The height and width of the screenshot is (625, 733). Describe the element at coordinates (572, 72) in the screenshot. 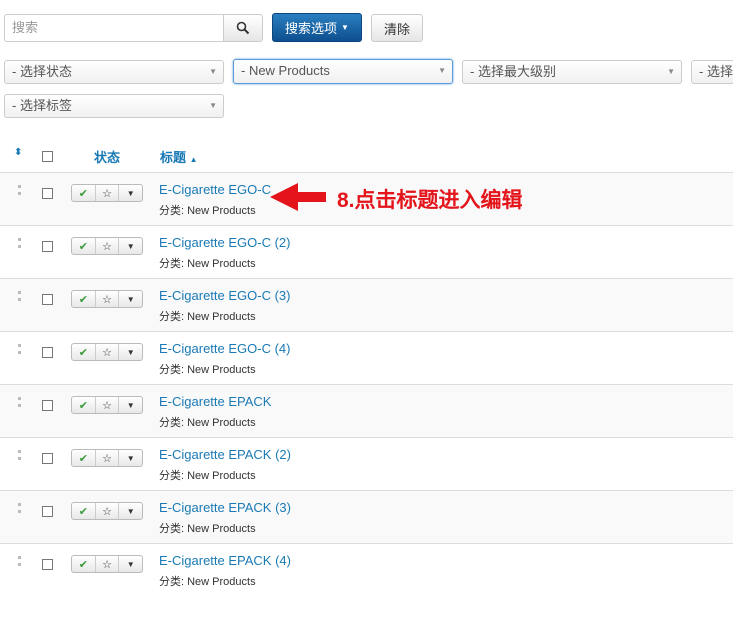

I see `max-level-filter: - 选择最大级别 ▼` at that location.